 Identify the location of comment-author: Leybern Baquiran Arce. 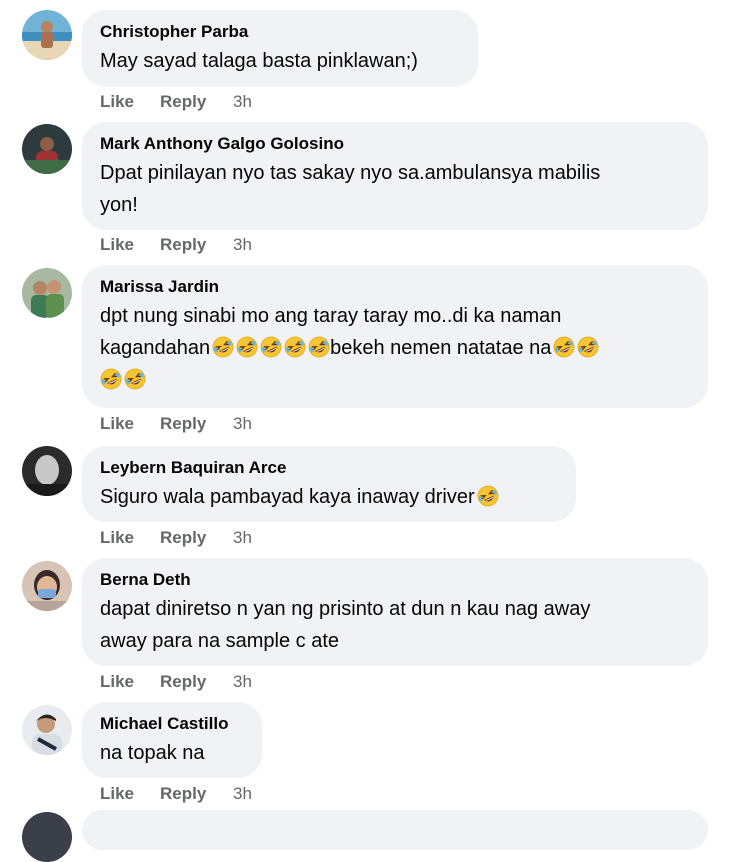
(329, 468).